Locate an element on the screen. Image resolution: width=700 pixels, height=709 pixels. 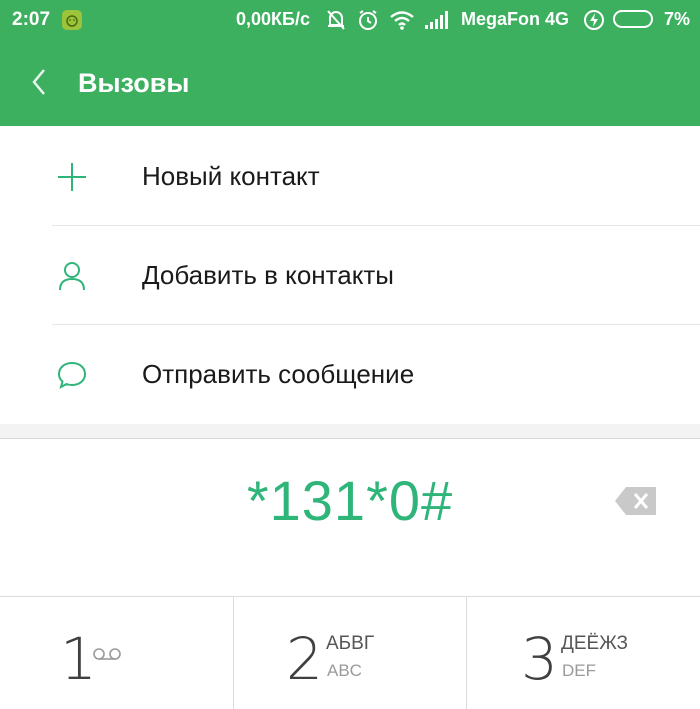
alarm-icon is located at coordinates (368, 22).